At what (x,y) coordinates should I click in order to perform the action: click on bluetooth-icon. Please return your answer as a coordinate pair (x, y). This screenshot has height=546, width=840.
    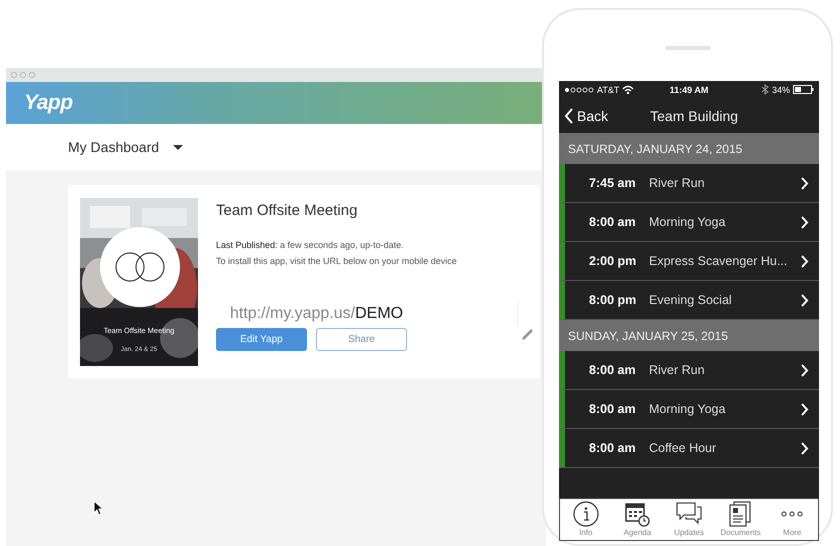
    Looking at the image, I should click on (764, 89).